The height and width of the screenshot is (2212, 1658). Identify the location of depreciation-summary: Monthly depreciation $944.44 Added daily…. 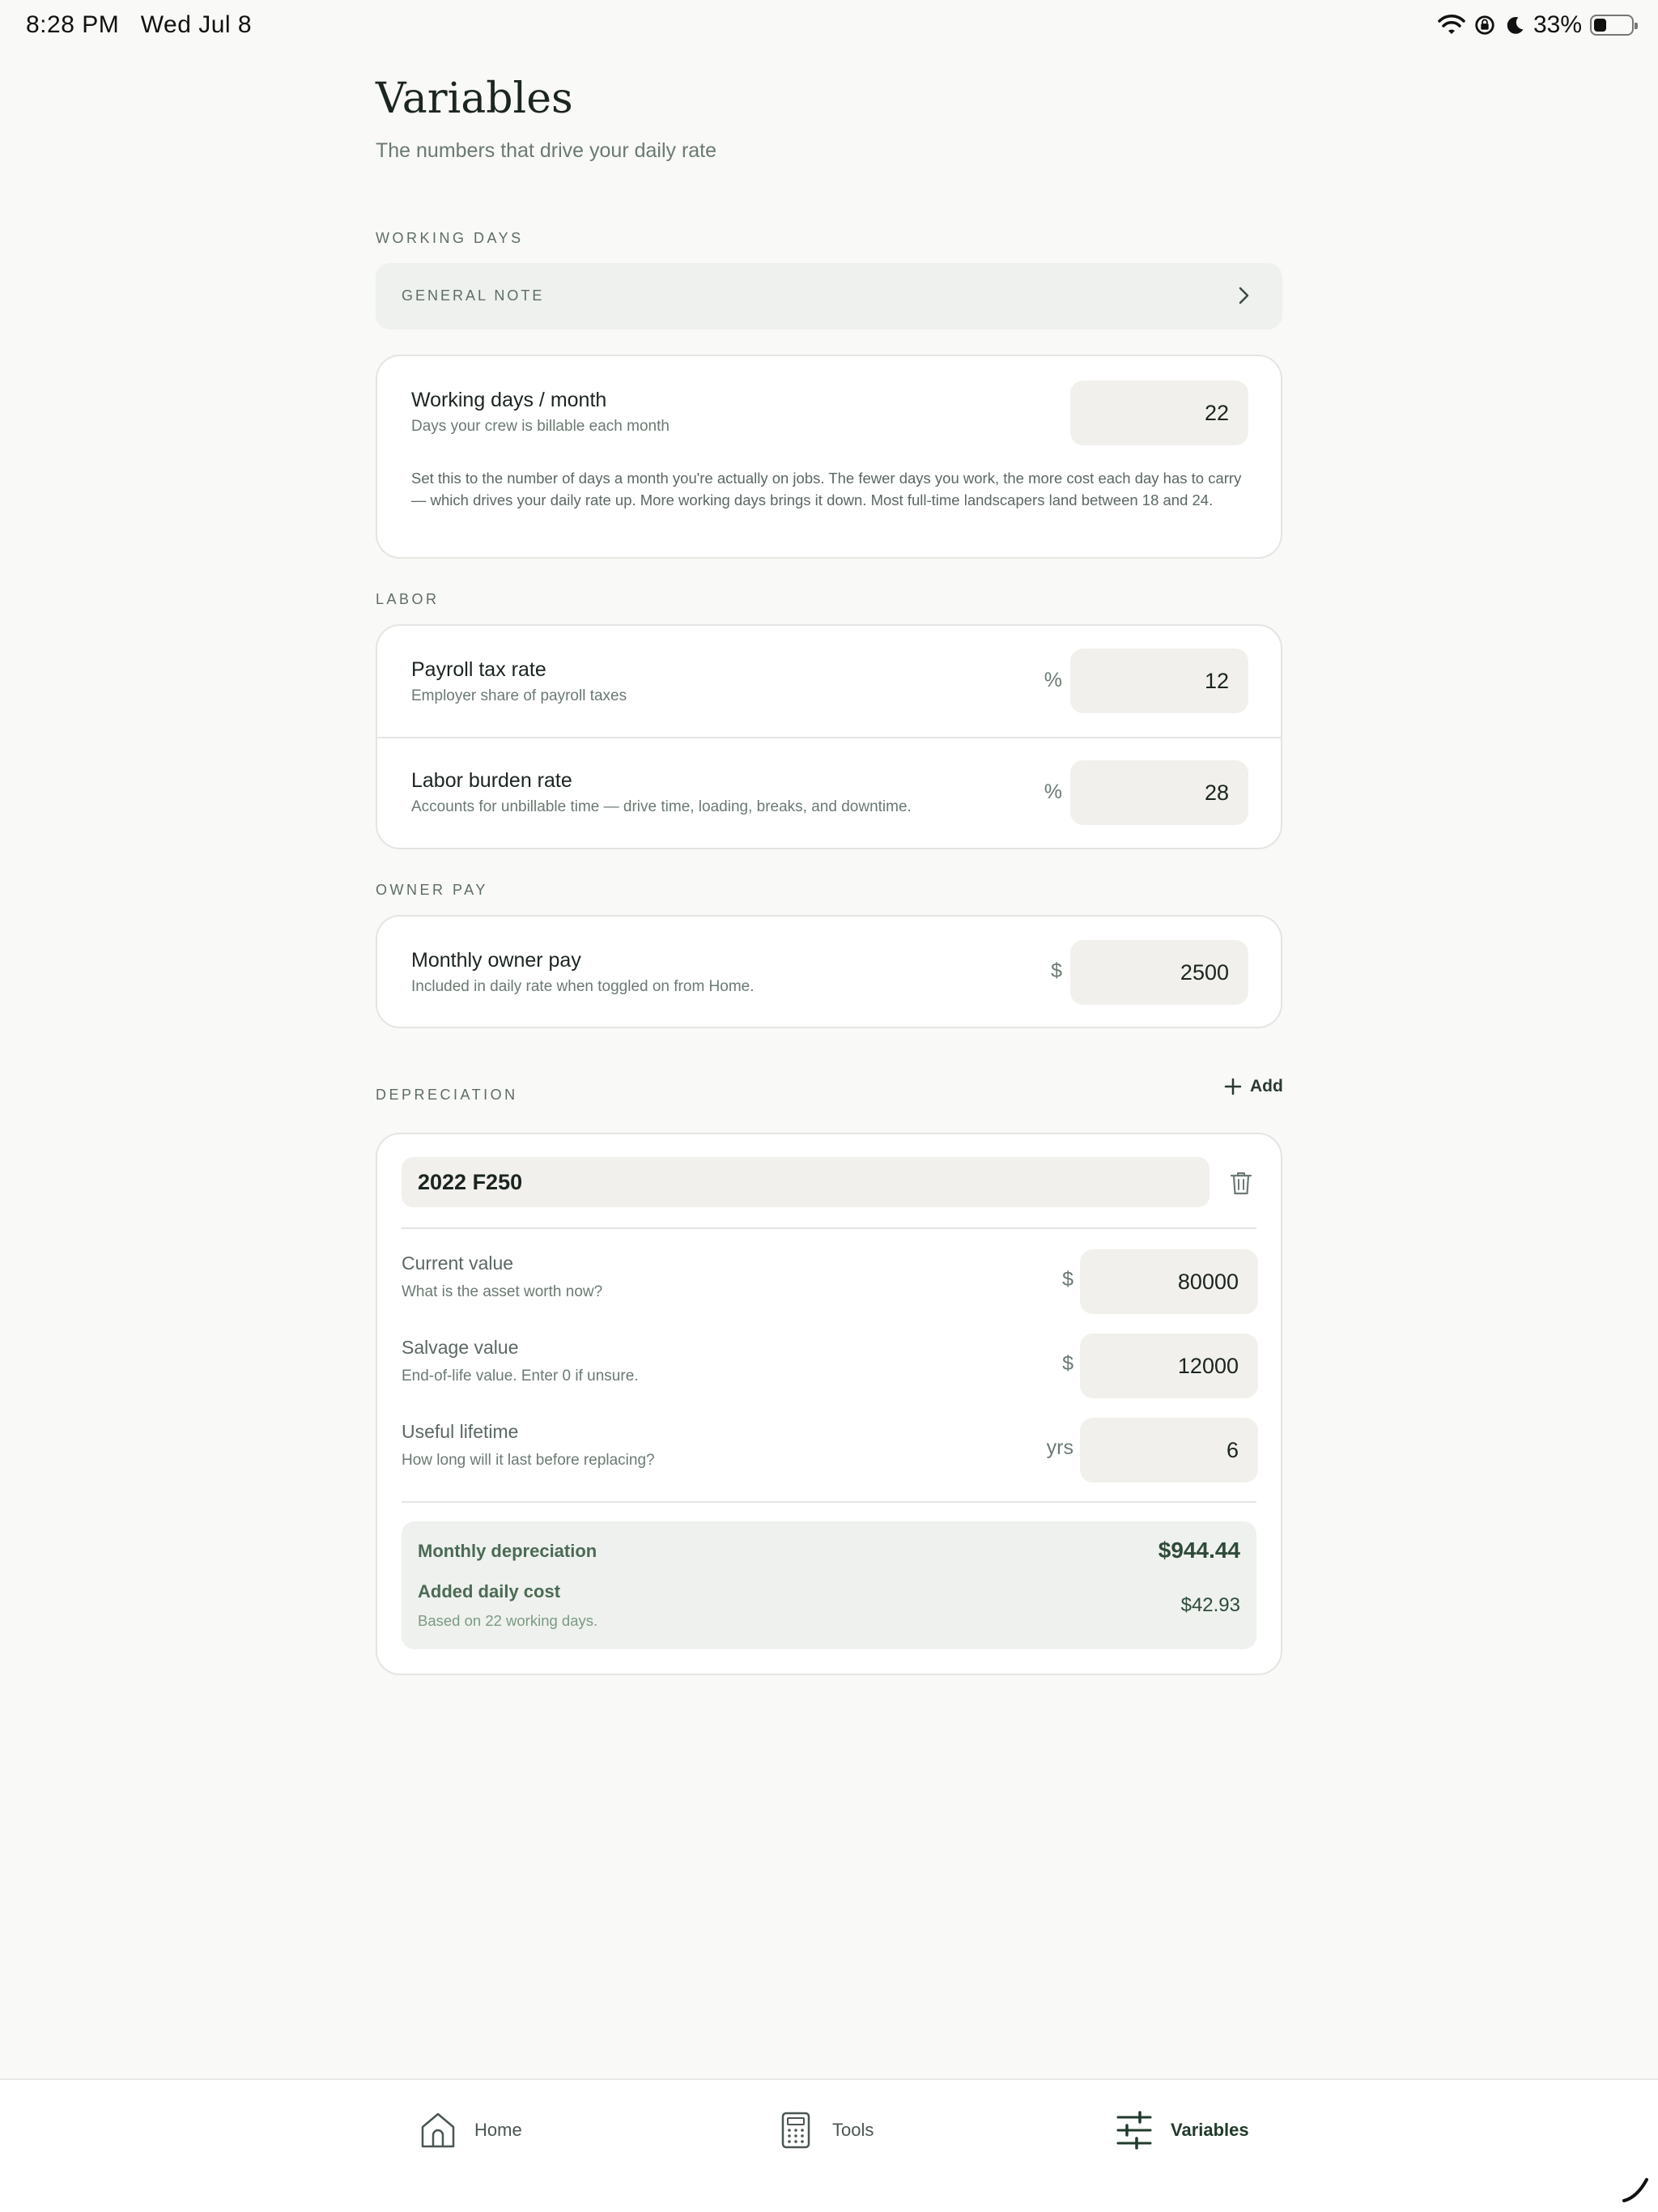
(829, 1585).